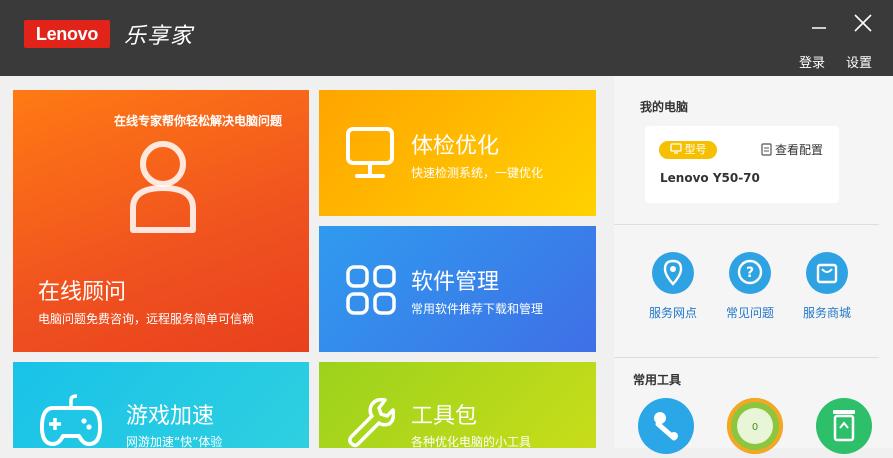 This screenshot has height=458, width=893. What do you see at coordinates (664, 107) in the screenshot?
I see `my-pc-label: 我的电脑` at bounding box center [664, 107].